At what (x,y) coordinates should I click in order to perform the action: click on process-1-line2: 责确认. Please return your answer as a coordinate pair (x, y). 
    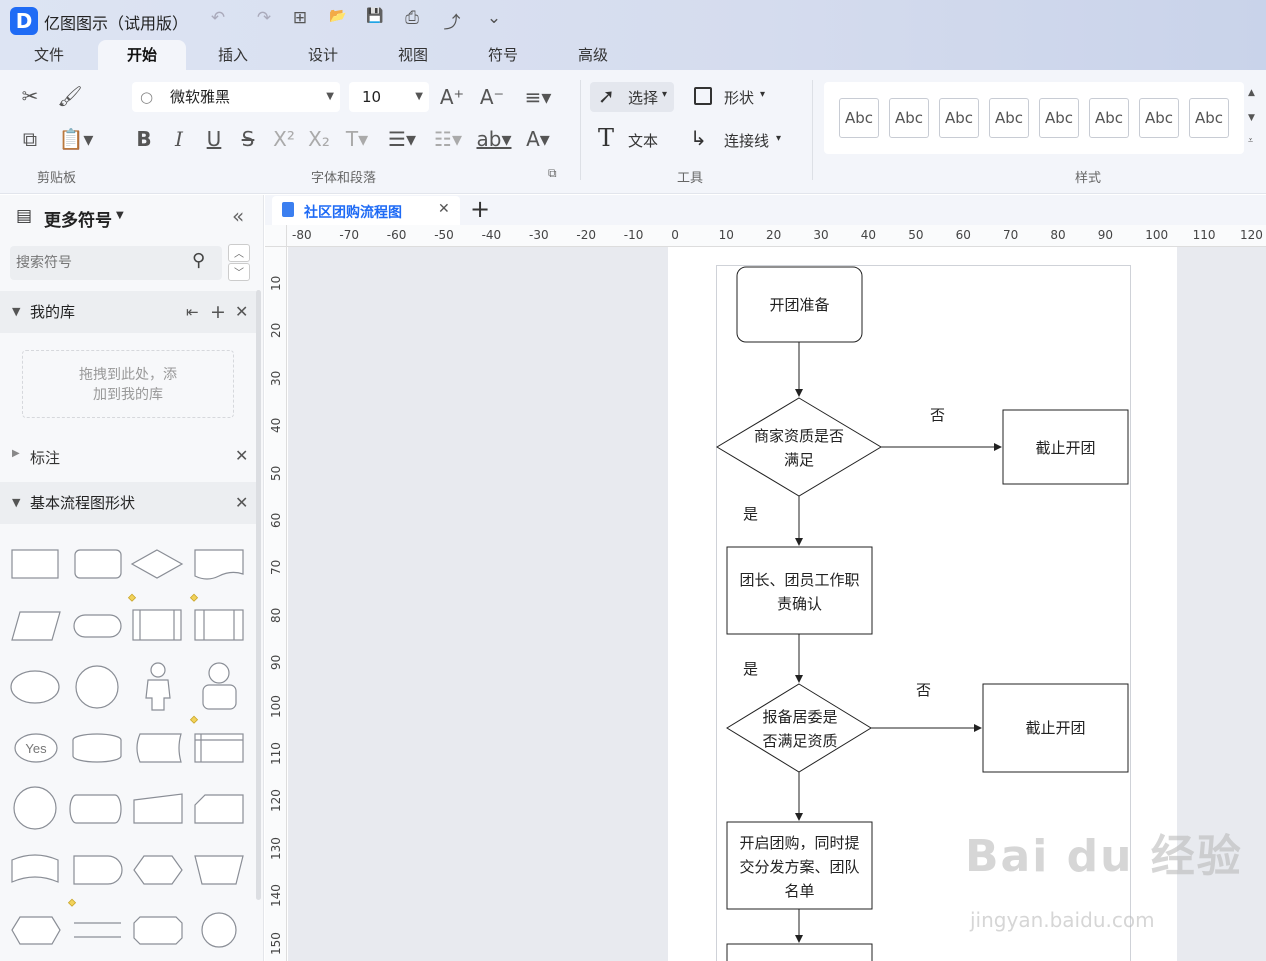
    Looking at the image, I should click on (799, 604).